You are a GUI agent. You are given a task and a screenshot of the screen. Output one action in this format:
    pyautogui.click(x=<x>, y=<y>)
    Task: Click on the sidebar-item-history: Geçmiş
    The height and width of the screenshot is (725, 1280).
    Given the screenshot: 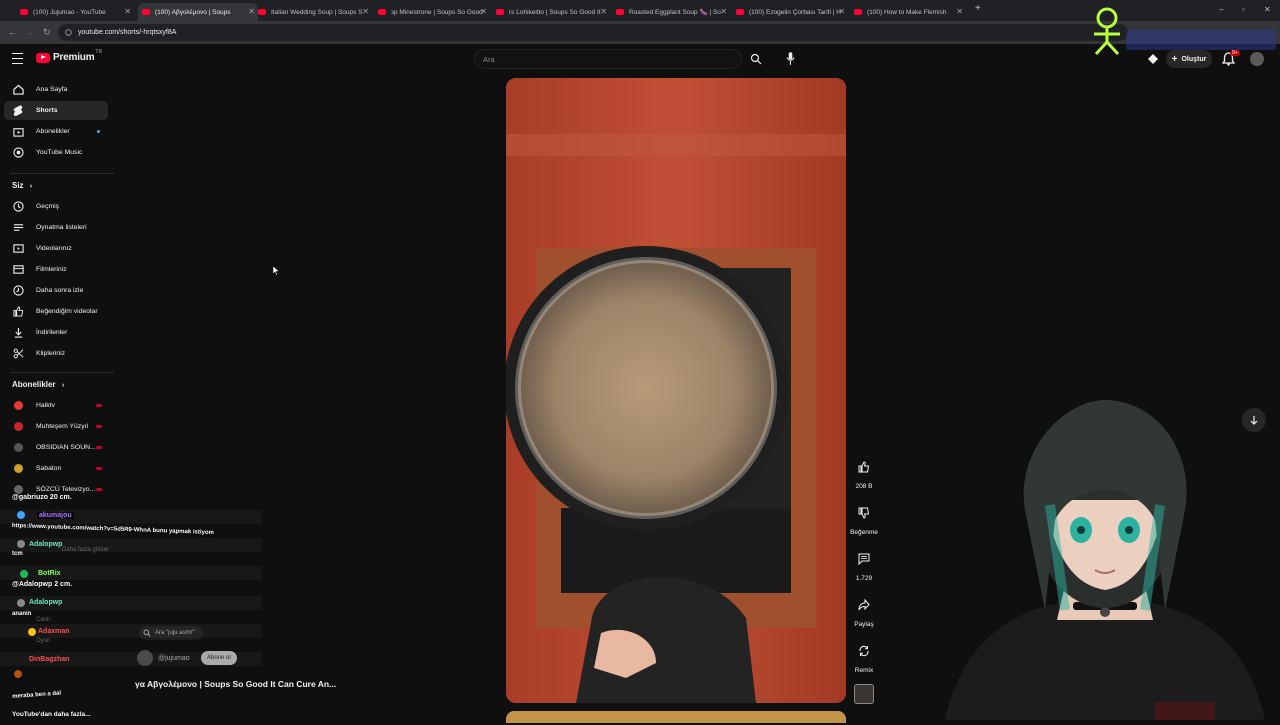 What is the action you would take?
    pyautogui.click(x=56, y=206)
    